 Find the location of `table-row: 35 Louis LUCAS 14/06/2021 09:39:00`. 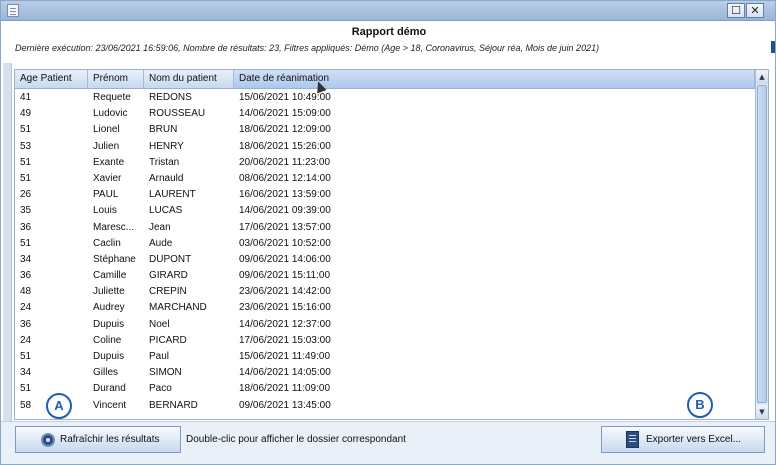

table-row: 35 Louis LUCAS 14/06/2021 09:39:00 is located at coordinates (385, 211).